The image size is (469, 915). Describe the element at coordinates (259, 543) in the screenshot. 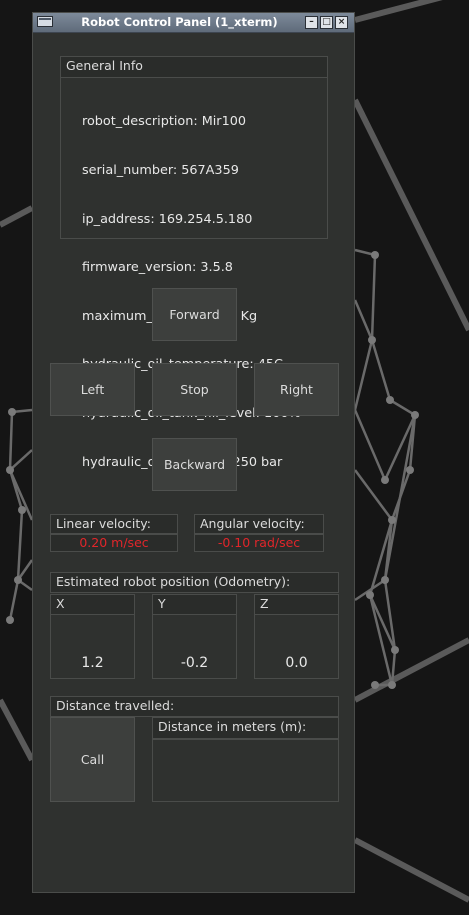

I see `angular-velocity-value: -0.10 rad/sec` at that location.